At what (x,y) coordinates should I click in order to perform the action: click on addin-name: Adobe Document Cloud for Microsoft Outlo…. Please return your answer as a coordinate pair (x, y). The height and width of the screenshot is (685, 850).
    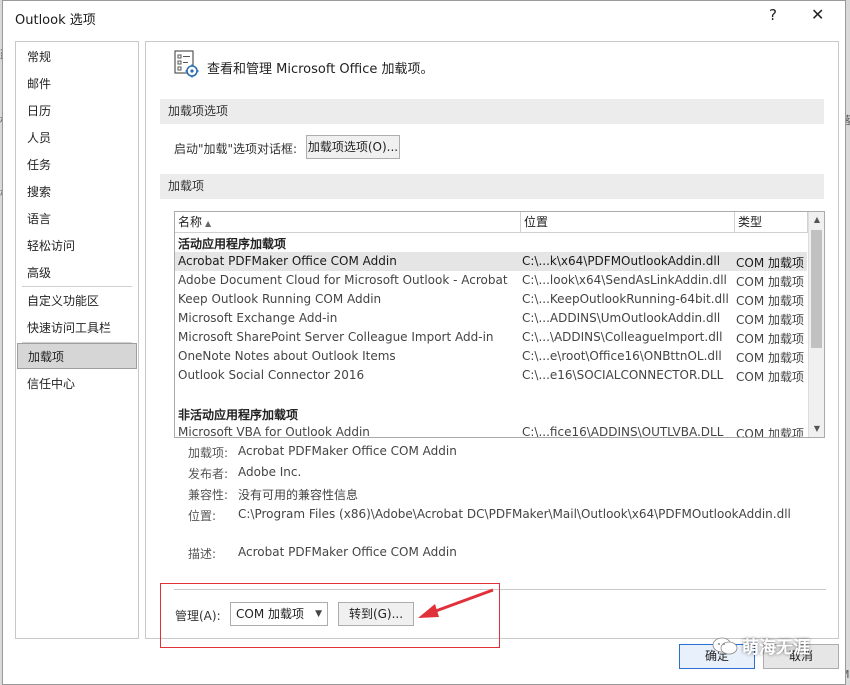
    Looking at the image, I should click on (343, 280).